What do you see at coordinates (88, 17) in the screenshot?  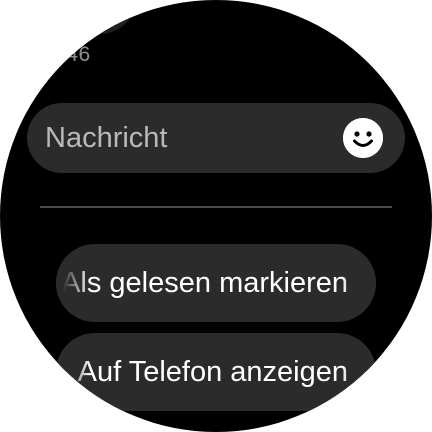 I see `previous-message-bubble` at bounding box center [88, 17].